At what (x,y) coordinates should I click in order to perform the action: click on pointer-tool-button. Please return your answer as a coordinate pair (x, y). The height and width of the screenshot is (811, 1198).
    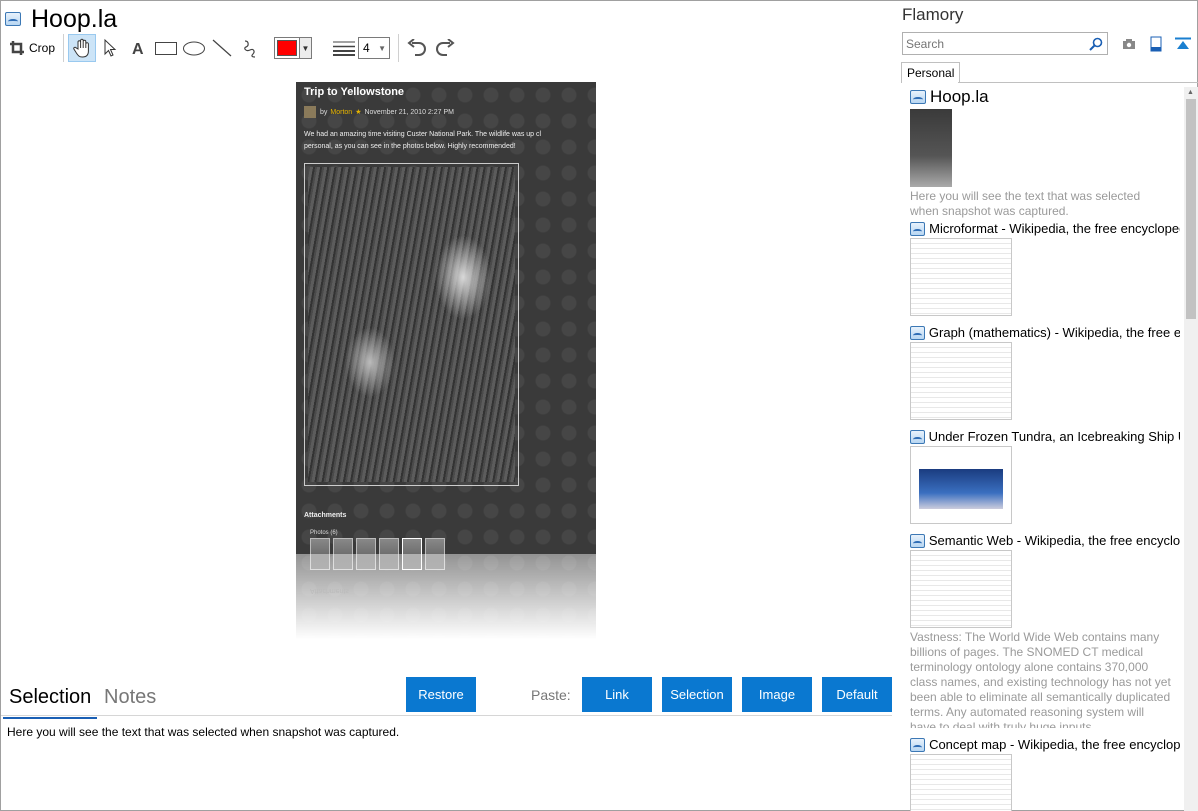
    Looking at the image, I should click on (110, 48).